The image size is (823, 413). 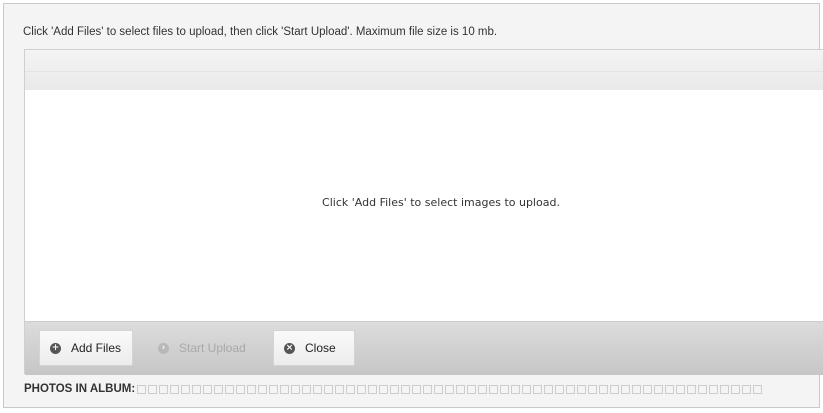 I want to click on close-button: × Close, so click(x=314, y=348).